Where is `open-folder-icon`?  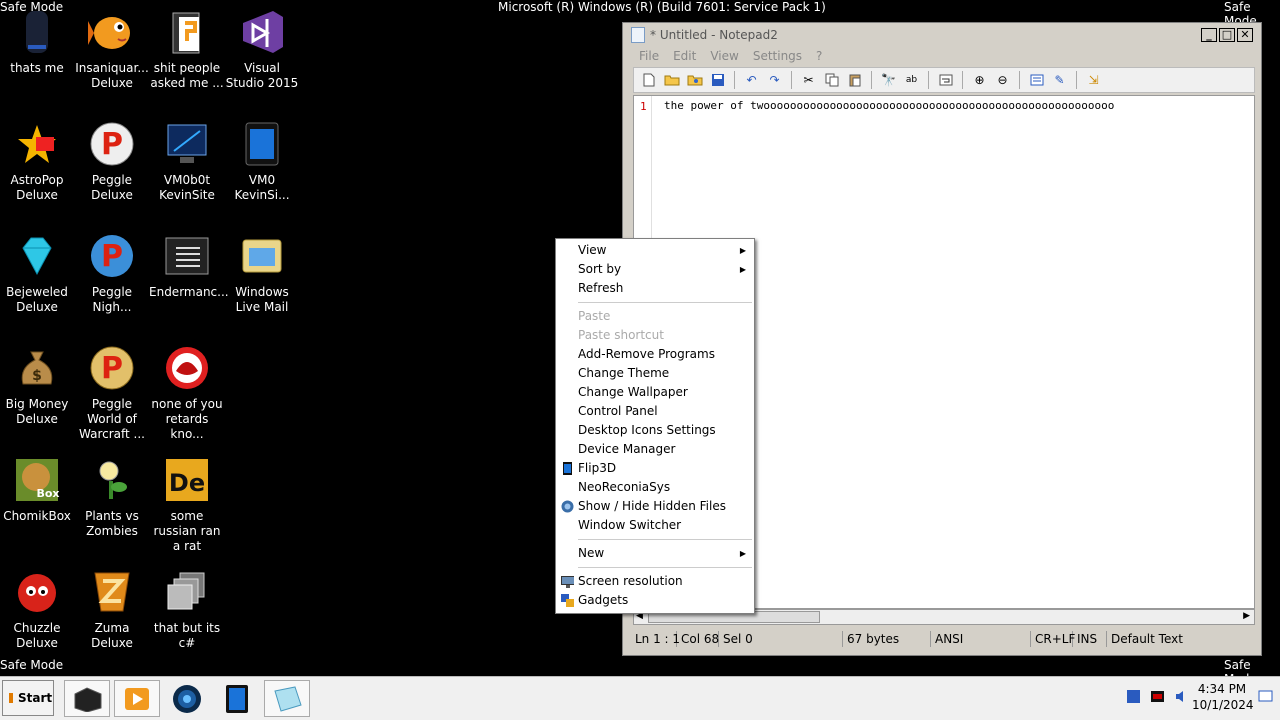 open-folder-icon is located at coordinates (671, 80).